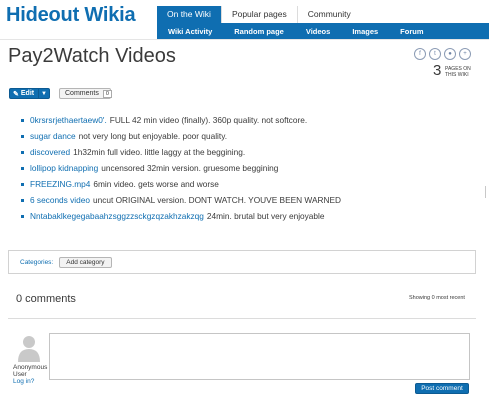 The image size is (489, 406). I want to click on nav-item-images: Images, so click(365, 31).